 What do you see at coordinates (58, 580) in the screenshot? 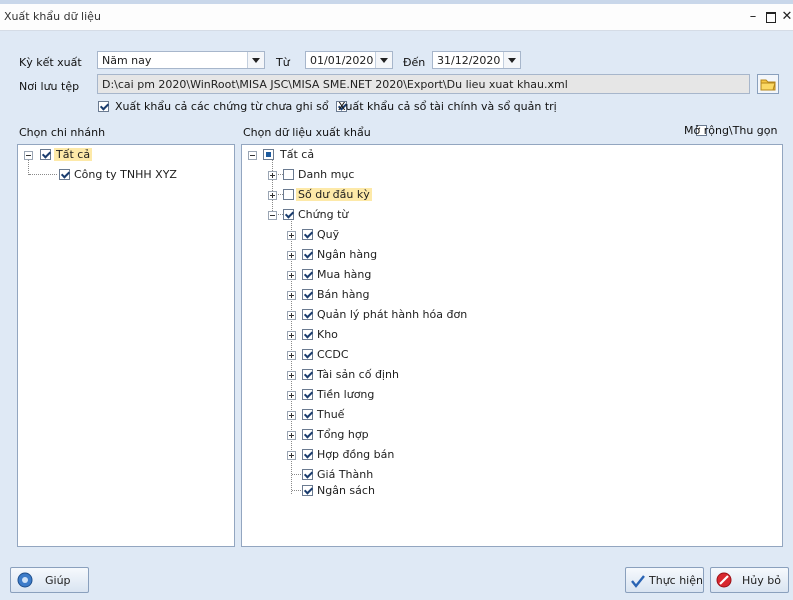
I see `help-button-label: Giúp` at bounding box center [58, 580].